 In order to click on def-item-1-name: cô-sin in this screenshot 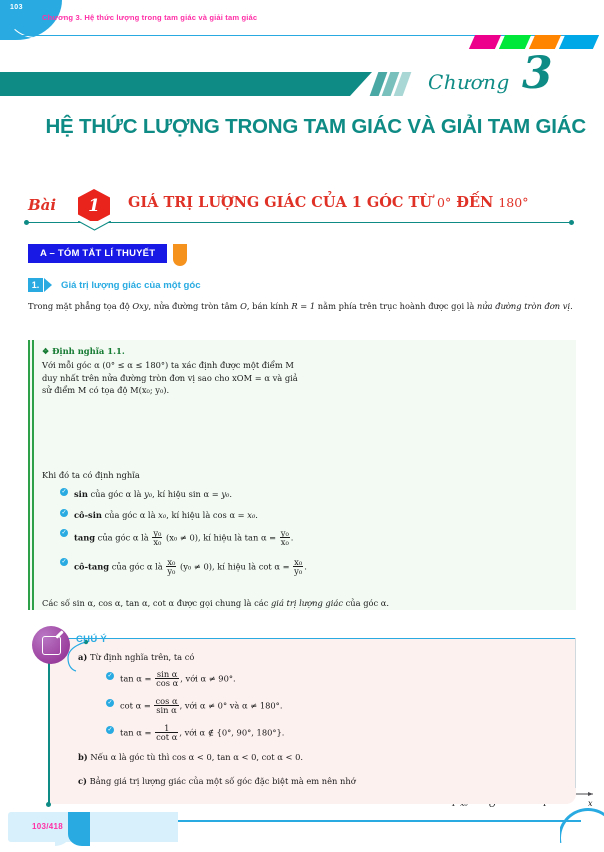, I will do `click(88, 514)`.